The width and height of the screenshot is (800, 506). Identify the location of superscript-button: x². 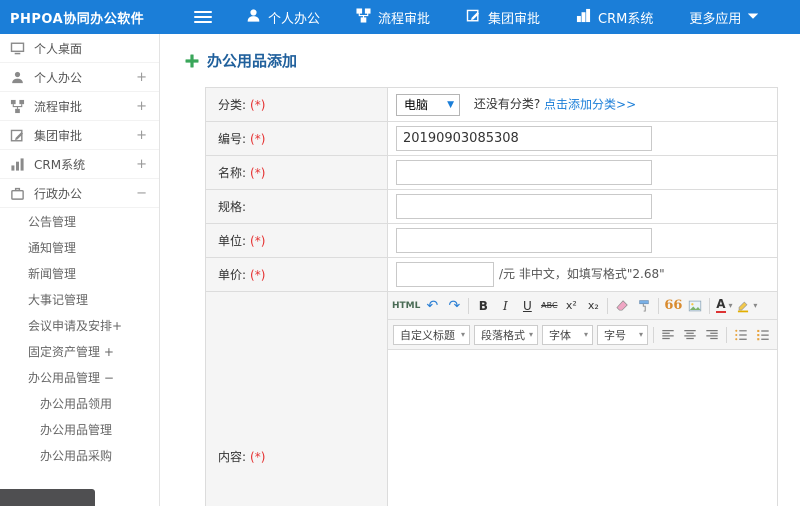
(571, 306).